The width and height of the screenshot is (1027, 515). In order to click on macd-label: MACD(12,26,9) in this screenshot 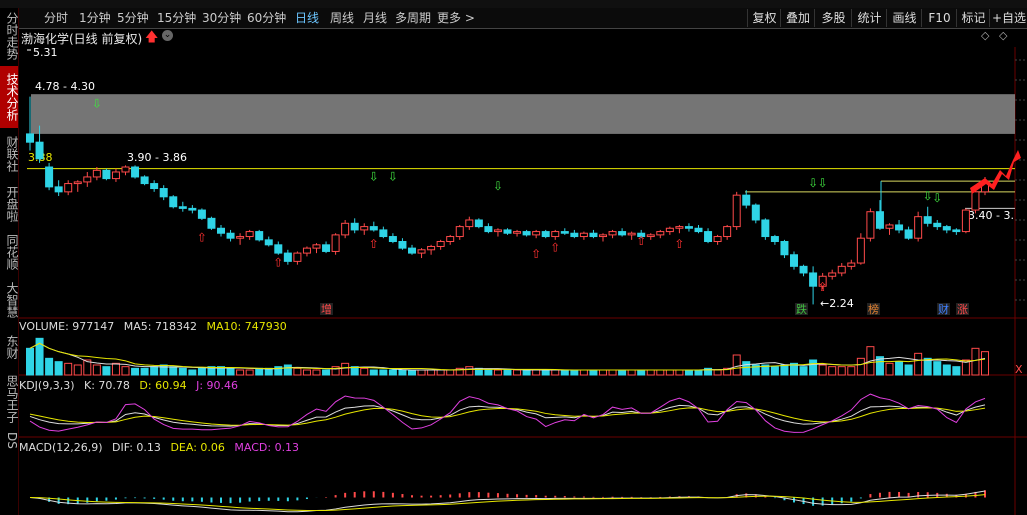, I will do `click(61, 447)`.